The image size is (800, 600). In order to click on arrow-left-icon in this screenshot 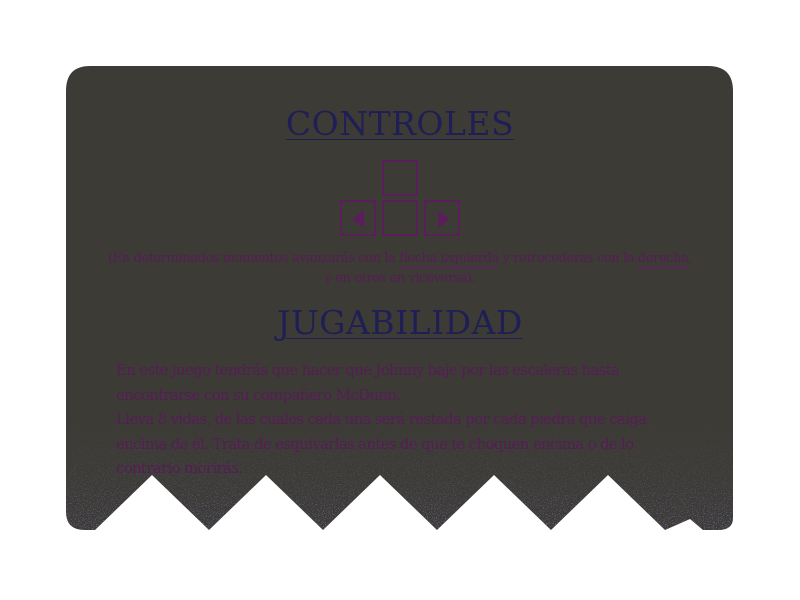, I will do `click(358, 219)`.